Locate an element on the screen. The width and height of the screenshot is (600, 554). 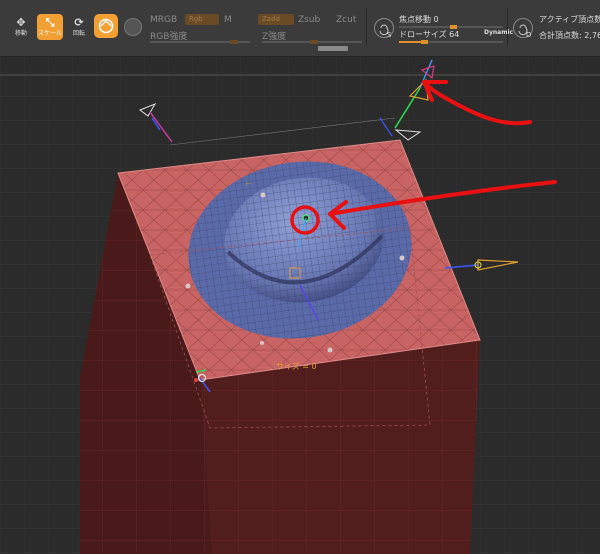
mrgb-toggle: MRGB is located at coordinates (163, 20).